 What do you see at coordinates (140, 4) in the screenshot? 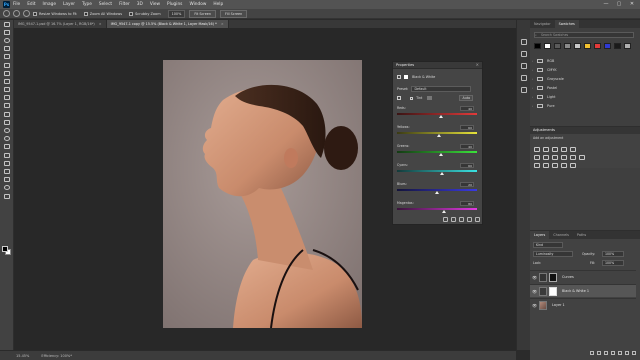
I see `menu-3d: 3D` at bounding box center [140, 4].